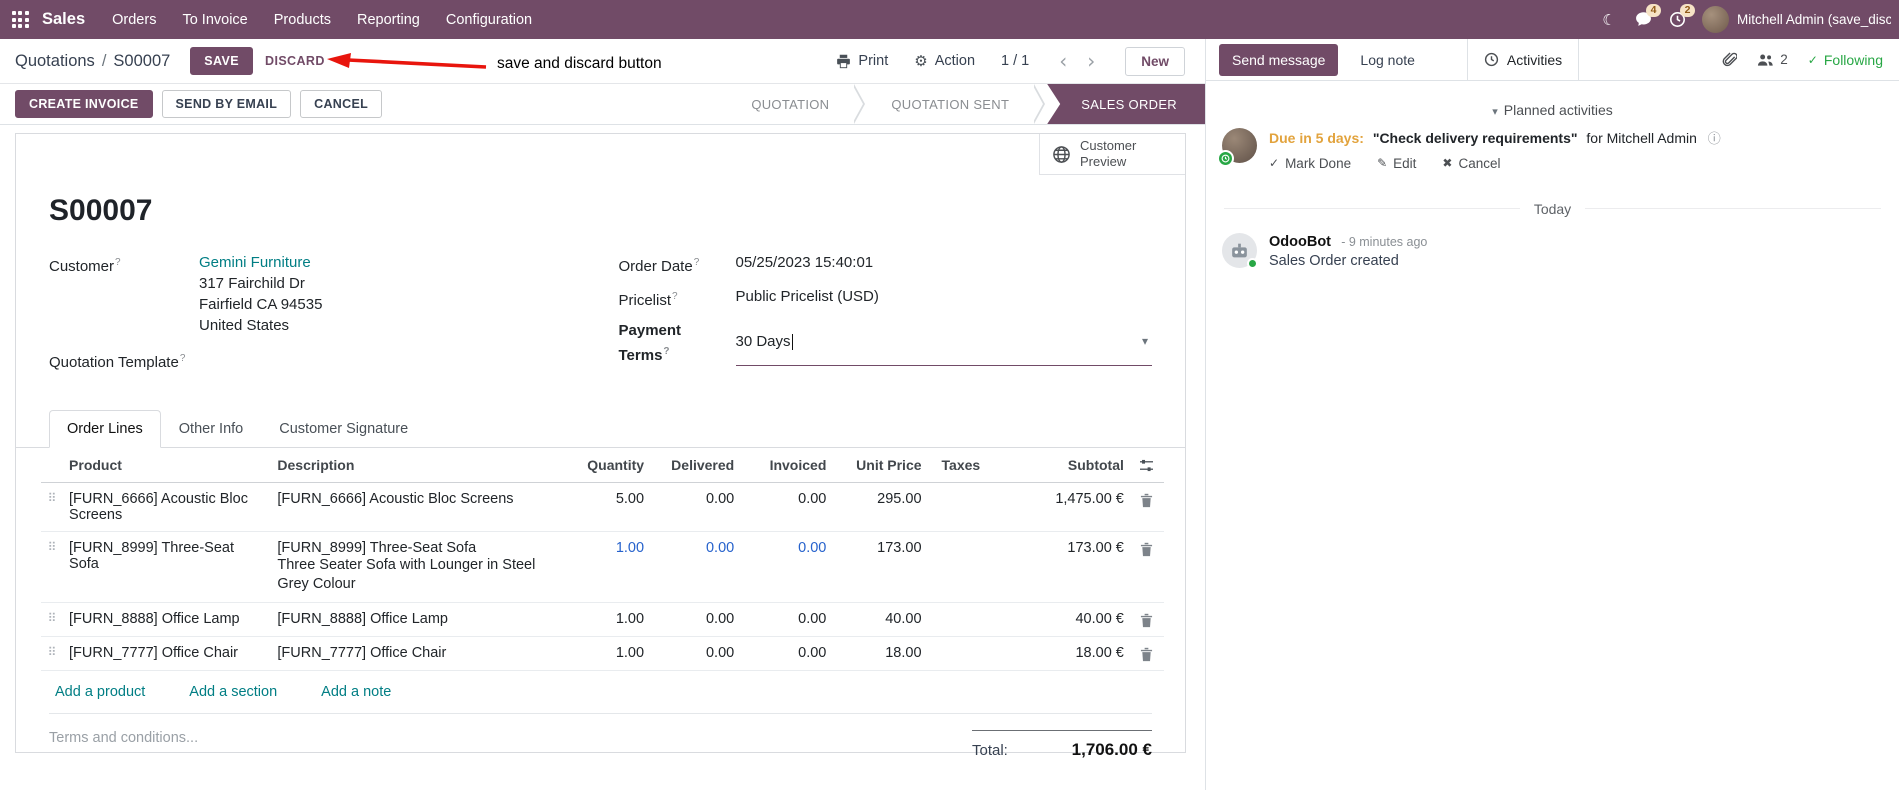 The height and width of the screenshot is (790, 1899). Describe the element at coordinates (233, 692) in the screenshot. I see `add-section-link: Add a section` at that location.